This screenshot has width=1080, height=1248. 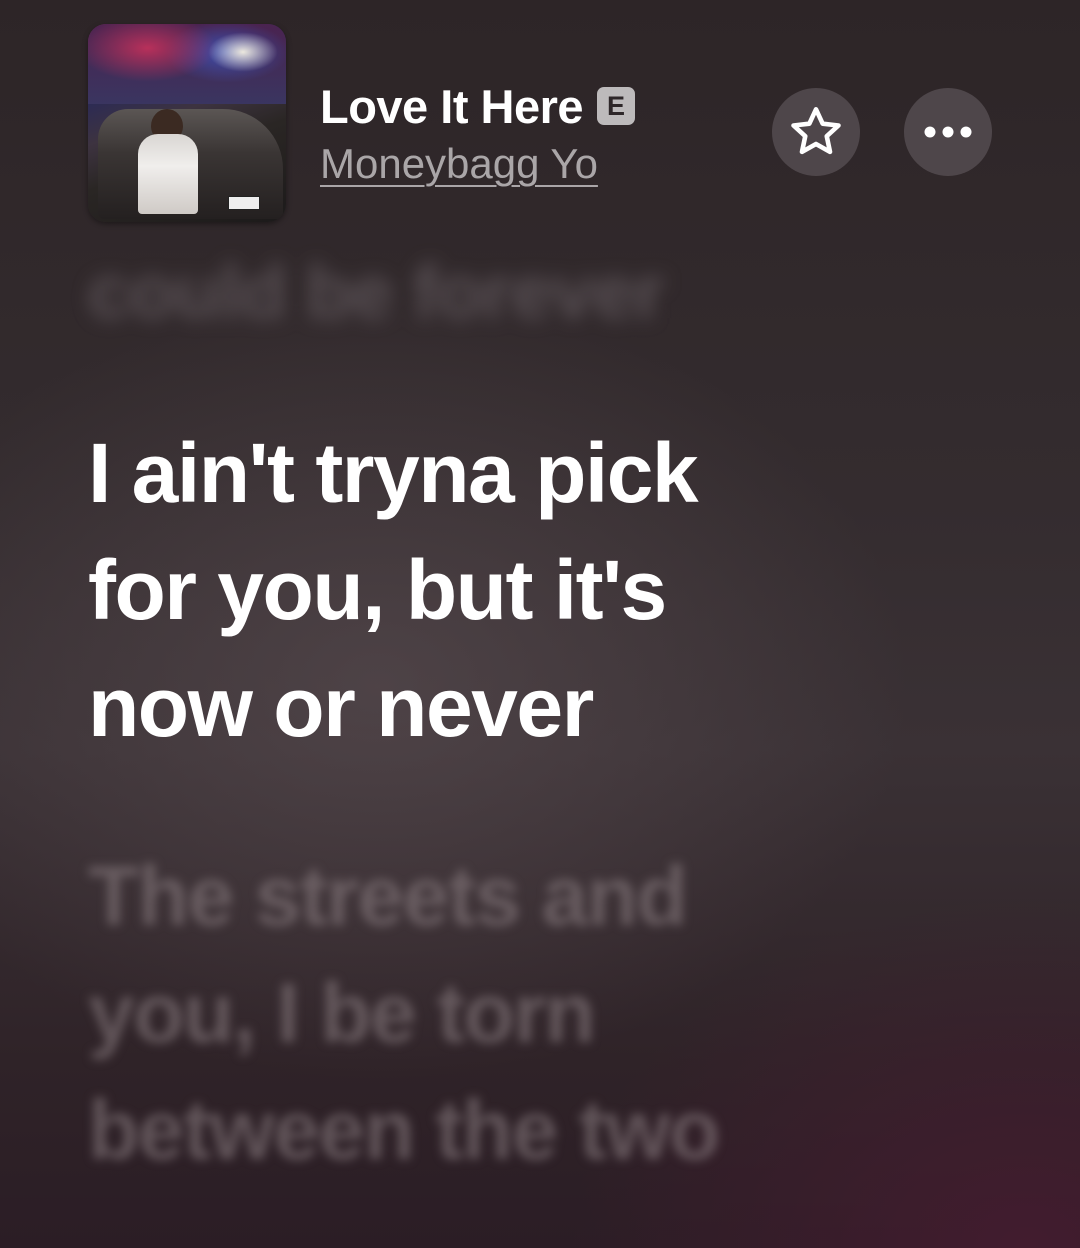 I want to click on artist-link: Moneybagg Yo, so click(x=459, y=164).